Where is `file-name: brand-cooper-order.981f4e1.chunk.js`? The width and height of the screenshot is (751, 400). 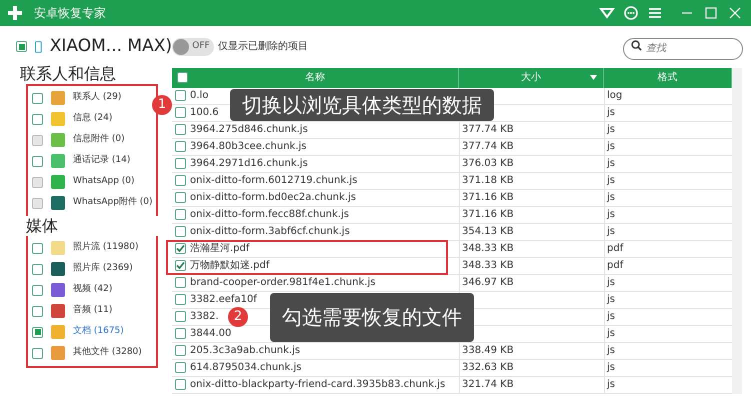
file-name: brand-cooper-order.981f4e1.chunk.js is located at coordinates (283, 283).